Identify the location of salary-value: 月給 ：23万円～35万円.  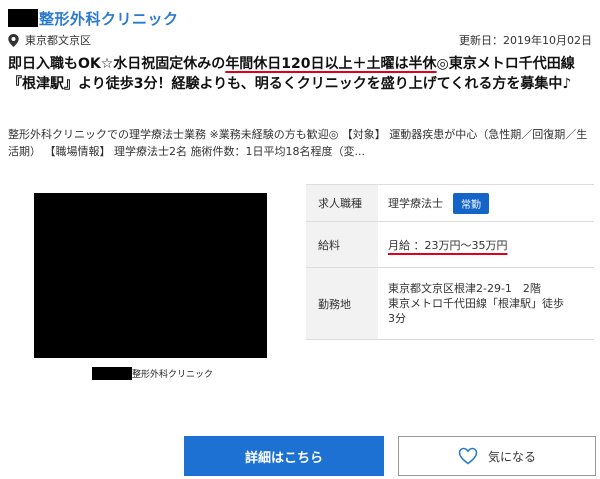
(448, 245).